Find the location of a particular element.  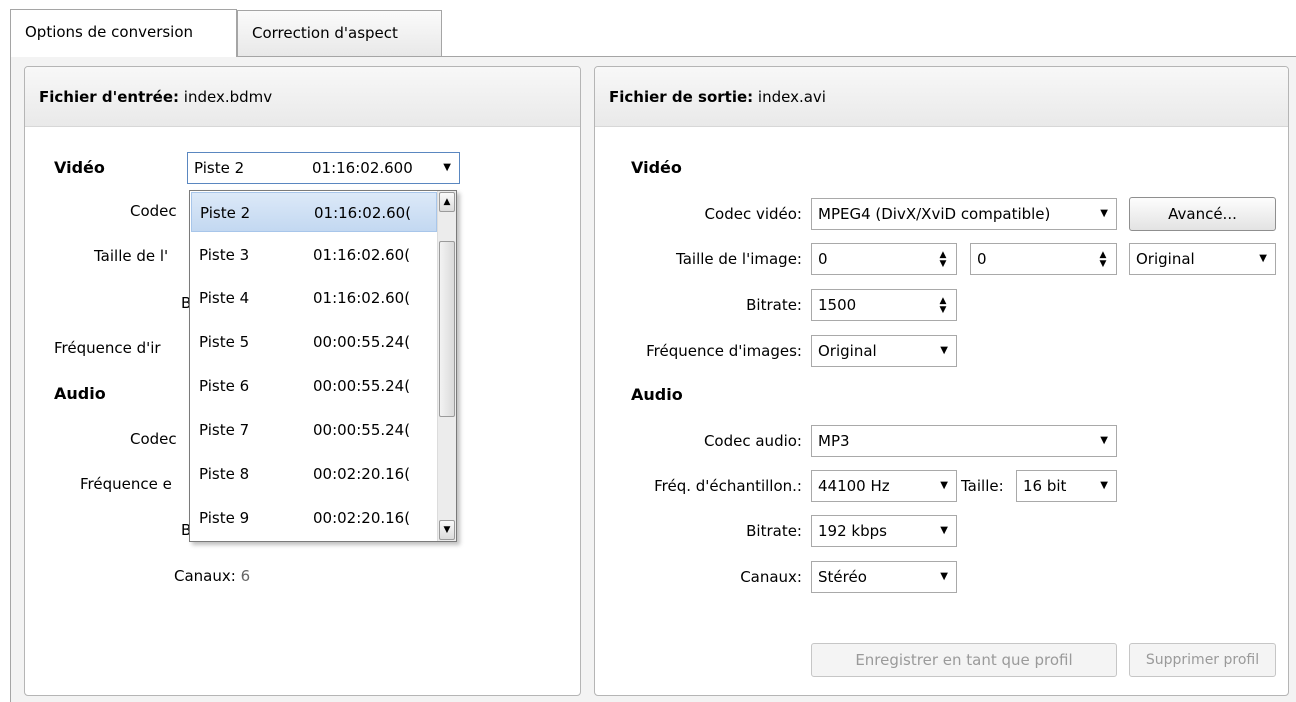

output-video-section-title: Vidéo is located at coordinates (656, 167).